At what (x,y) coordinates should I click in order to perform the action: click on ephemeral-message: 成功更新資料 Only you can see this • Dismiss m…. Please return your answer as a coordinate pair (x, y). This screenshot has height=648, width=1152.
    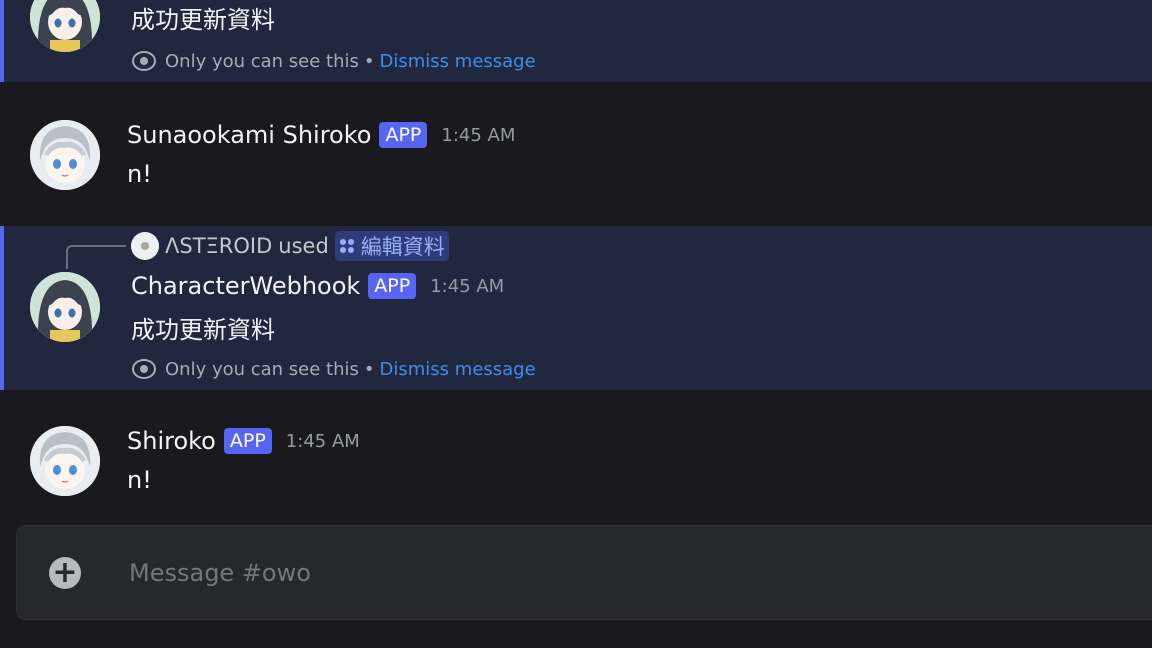
    Looking at the image, I should click on (576, 41).